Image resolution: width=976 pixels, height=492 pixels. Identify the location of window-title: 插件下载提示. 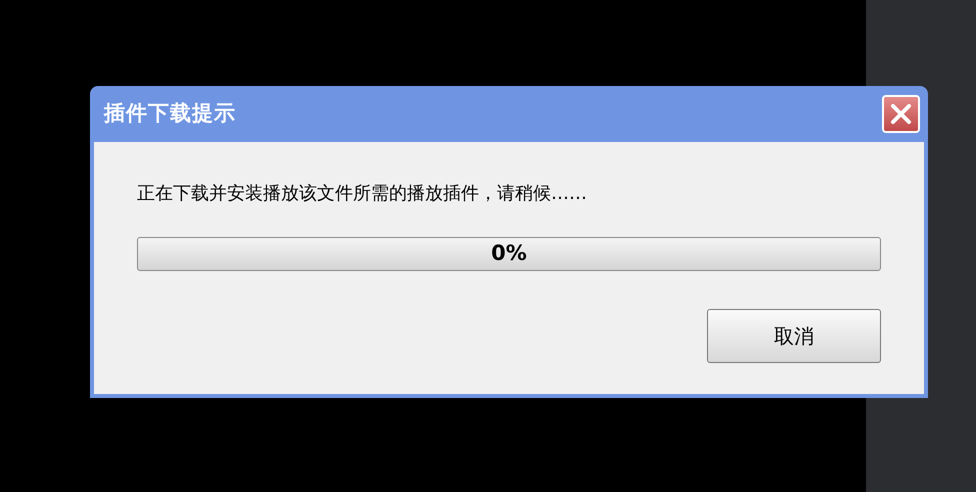
(170, 114).